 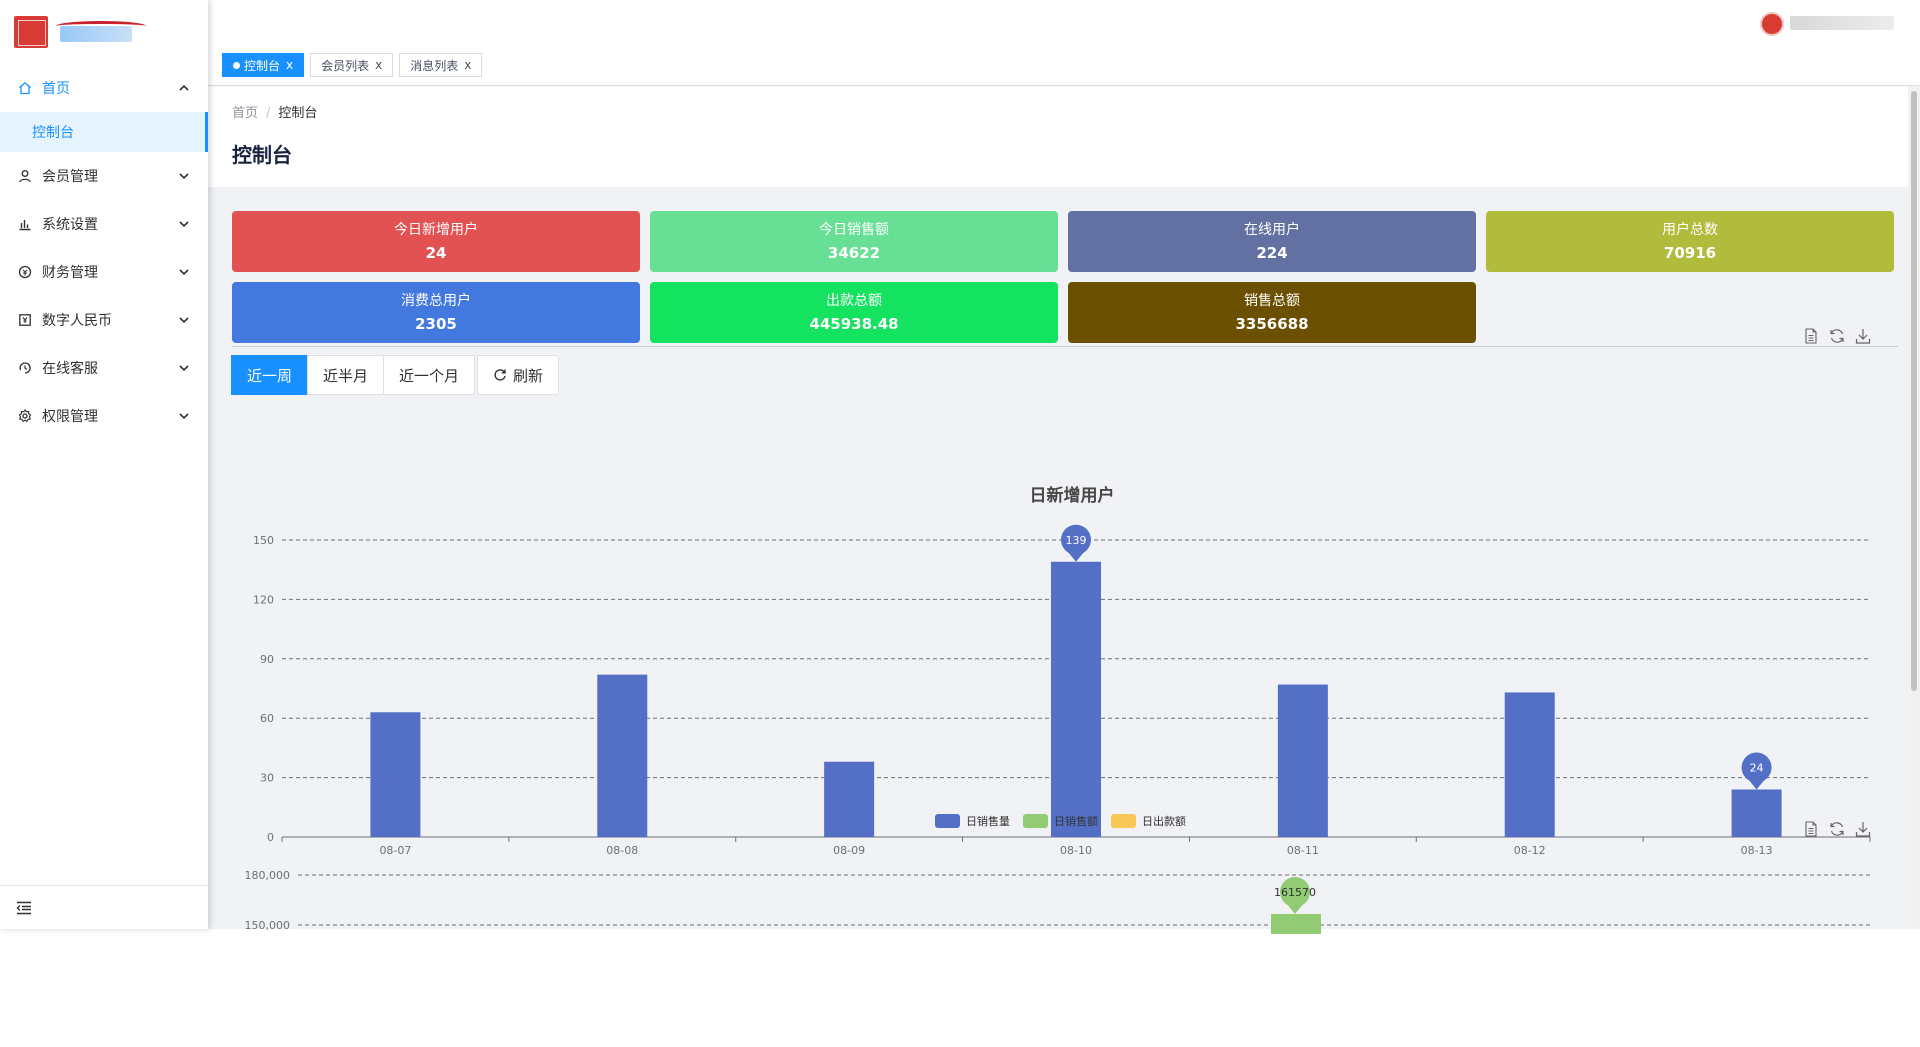 I want to click on menu-item-digital-rmb: 数字人民币, so click(x=104, y=320).